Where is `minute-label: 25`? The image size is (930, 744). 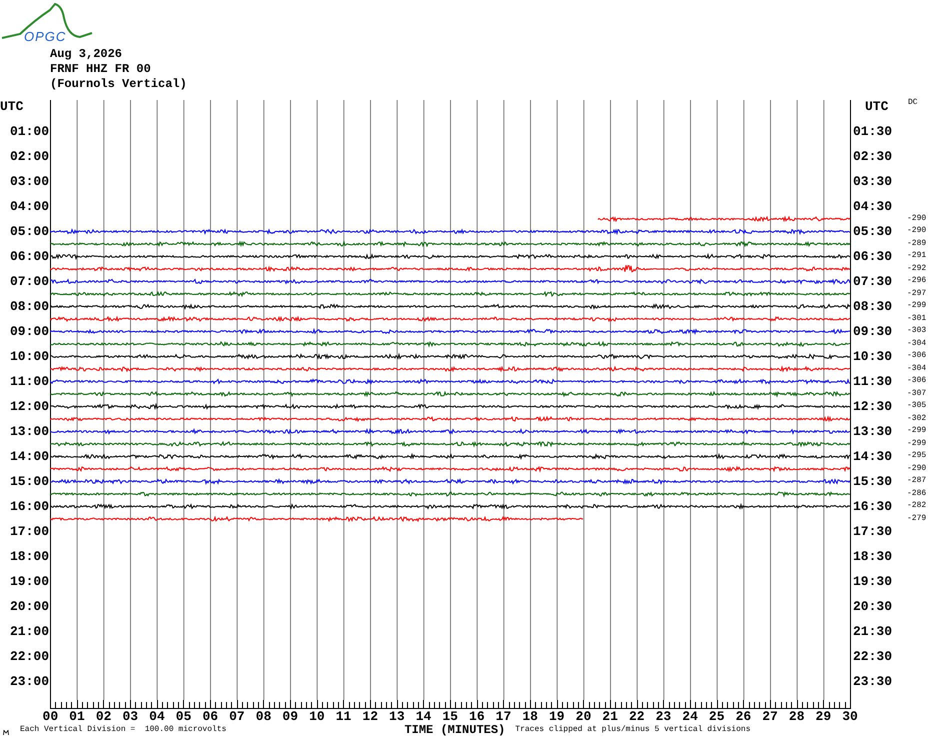
minute-label: 25 is located at coordinates (716, 716).